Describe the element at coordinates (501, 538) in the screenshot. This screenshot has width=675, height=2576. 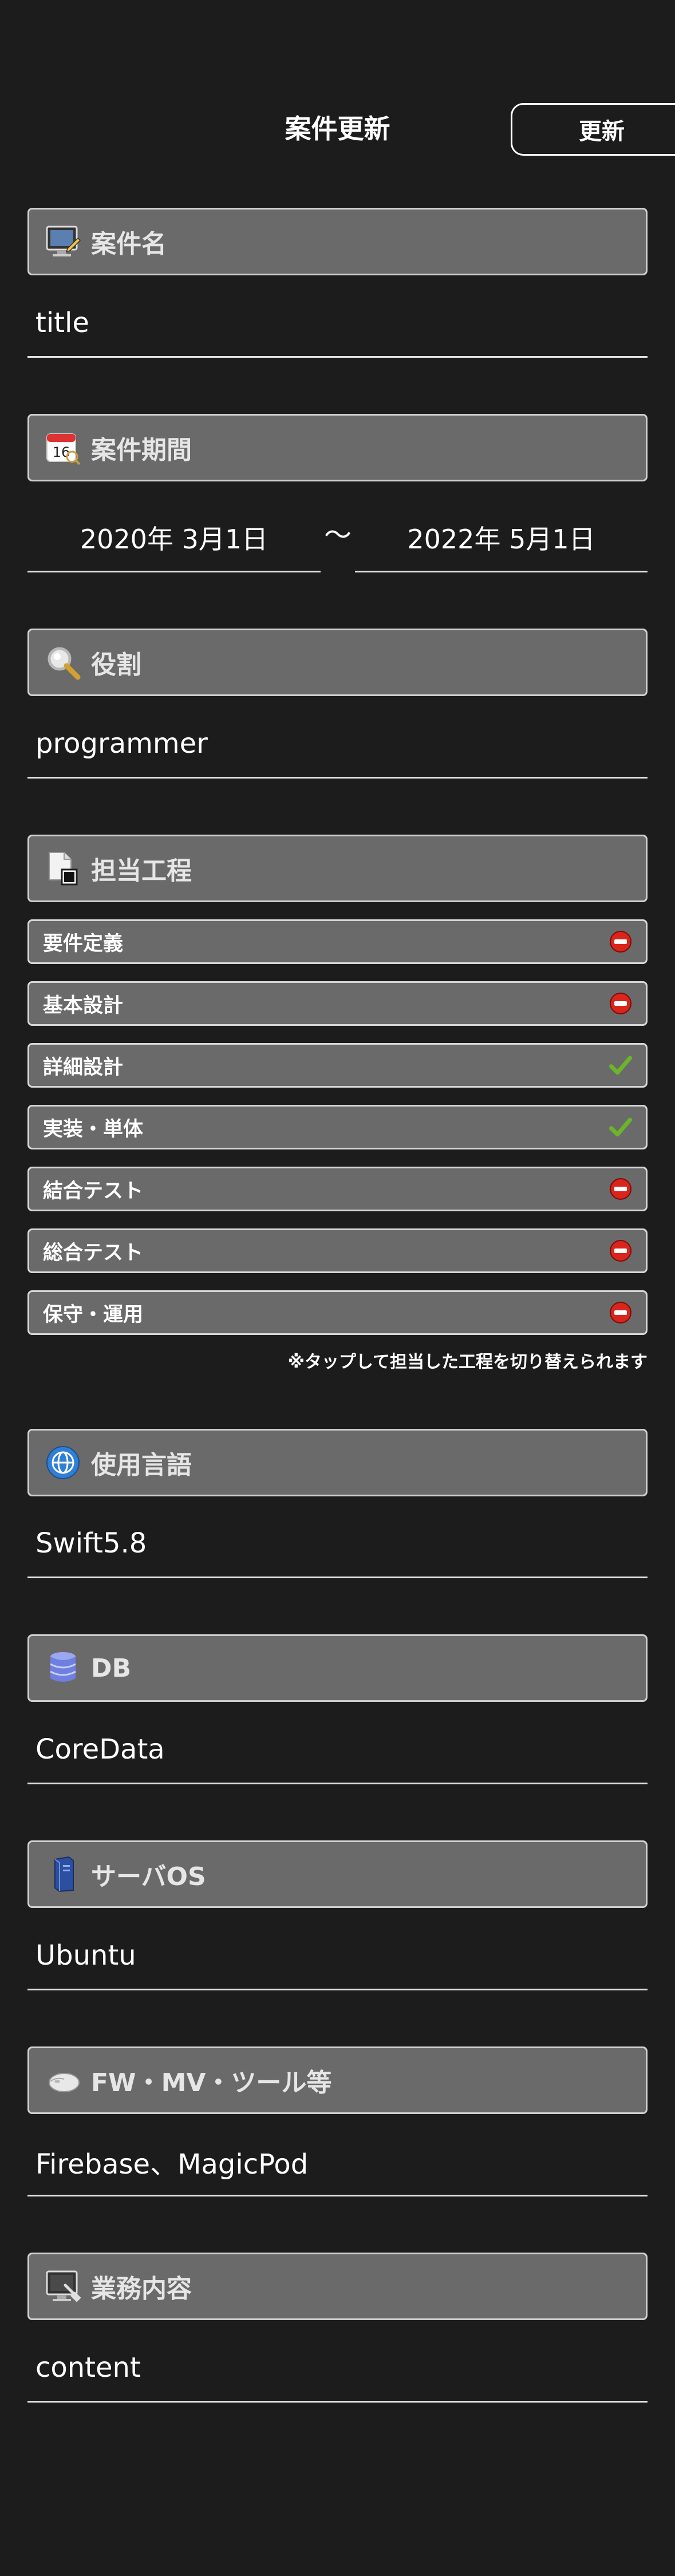
I see `end-date-field: 2022年 5月1日` at that location.